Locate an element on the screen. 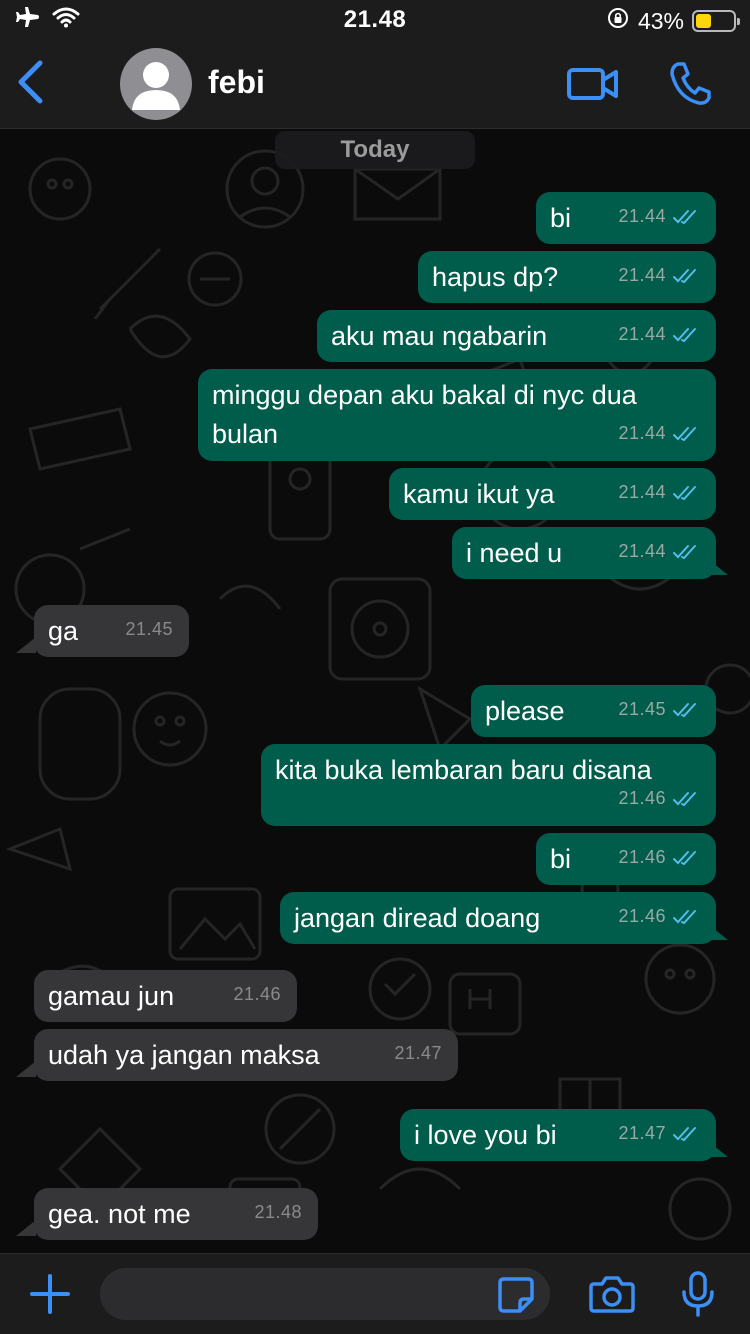  composer-bar is located at coordinates (375, 1293).